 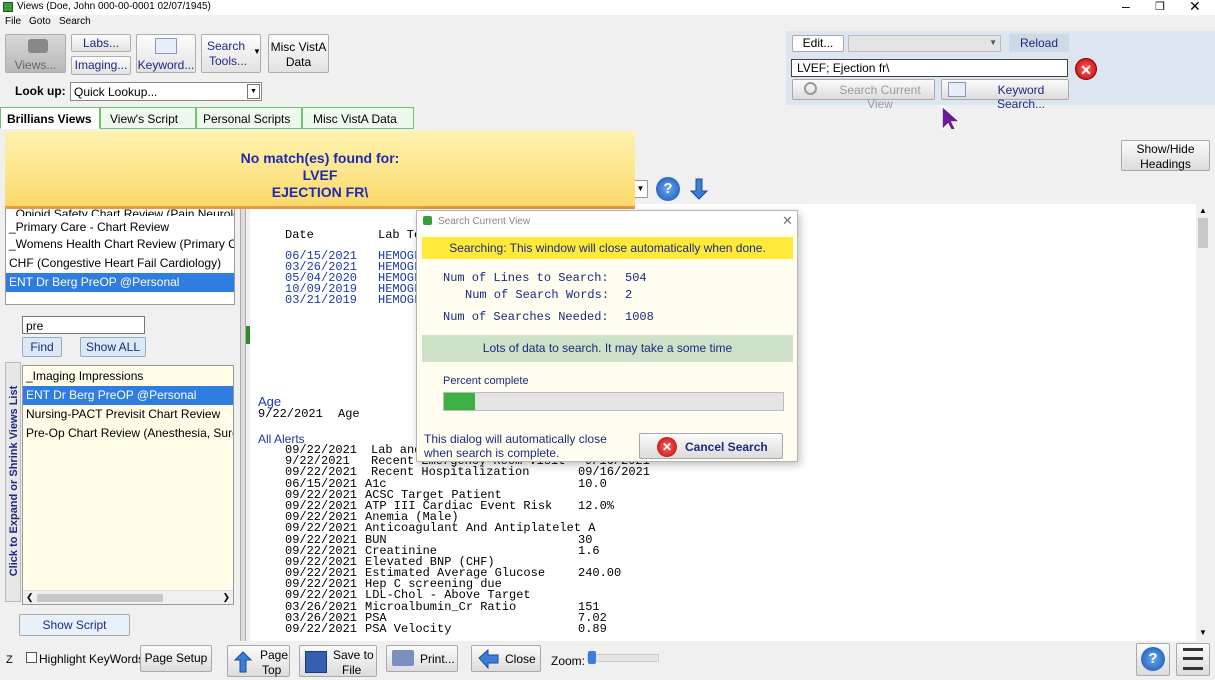 I want to click on filter-input: pre, so click(x=83, y=325).